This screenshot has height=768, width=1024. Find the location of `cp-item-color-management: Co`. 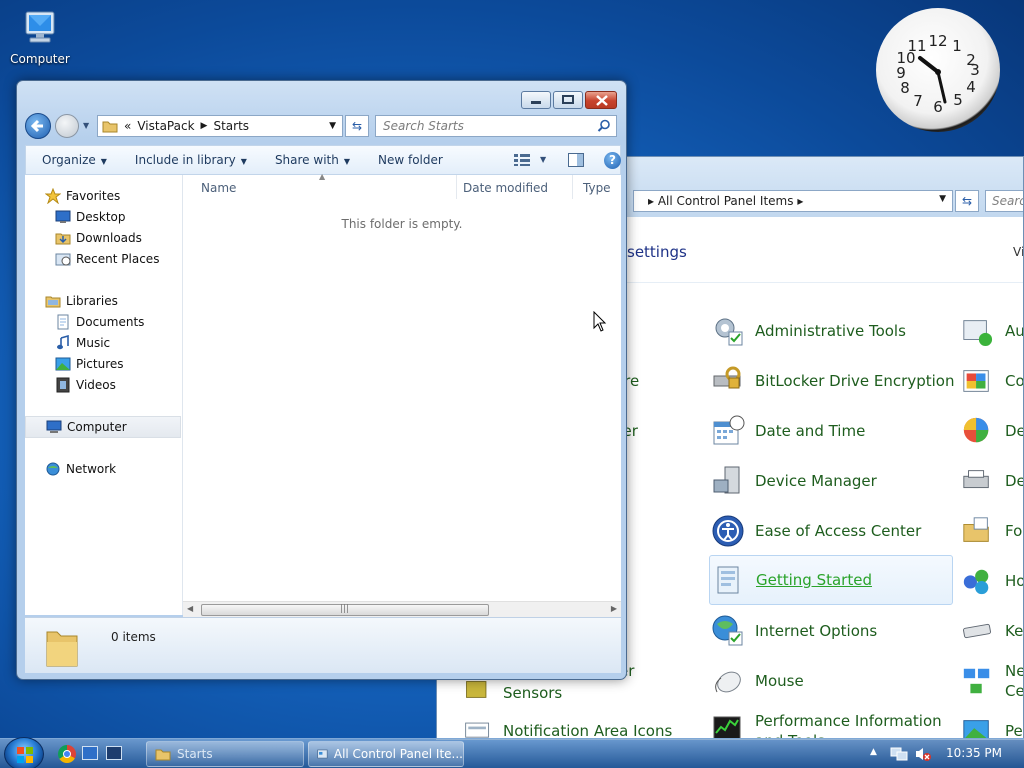

cp-item-color-management: Co is located at coordinates (992, 381).